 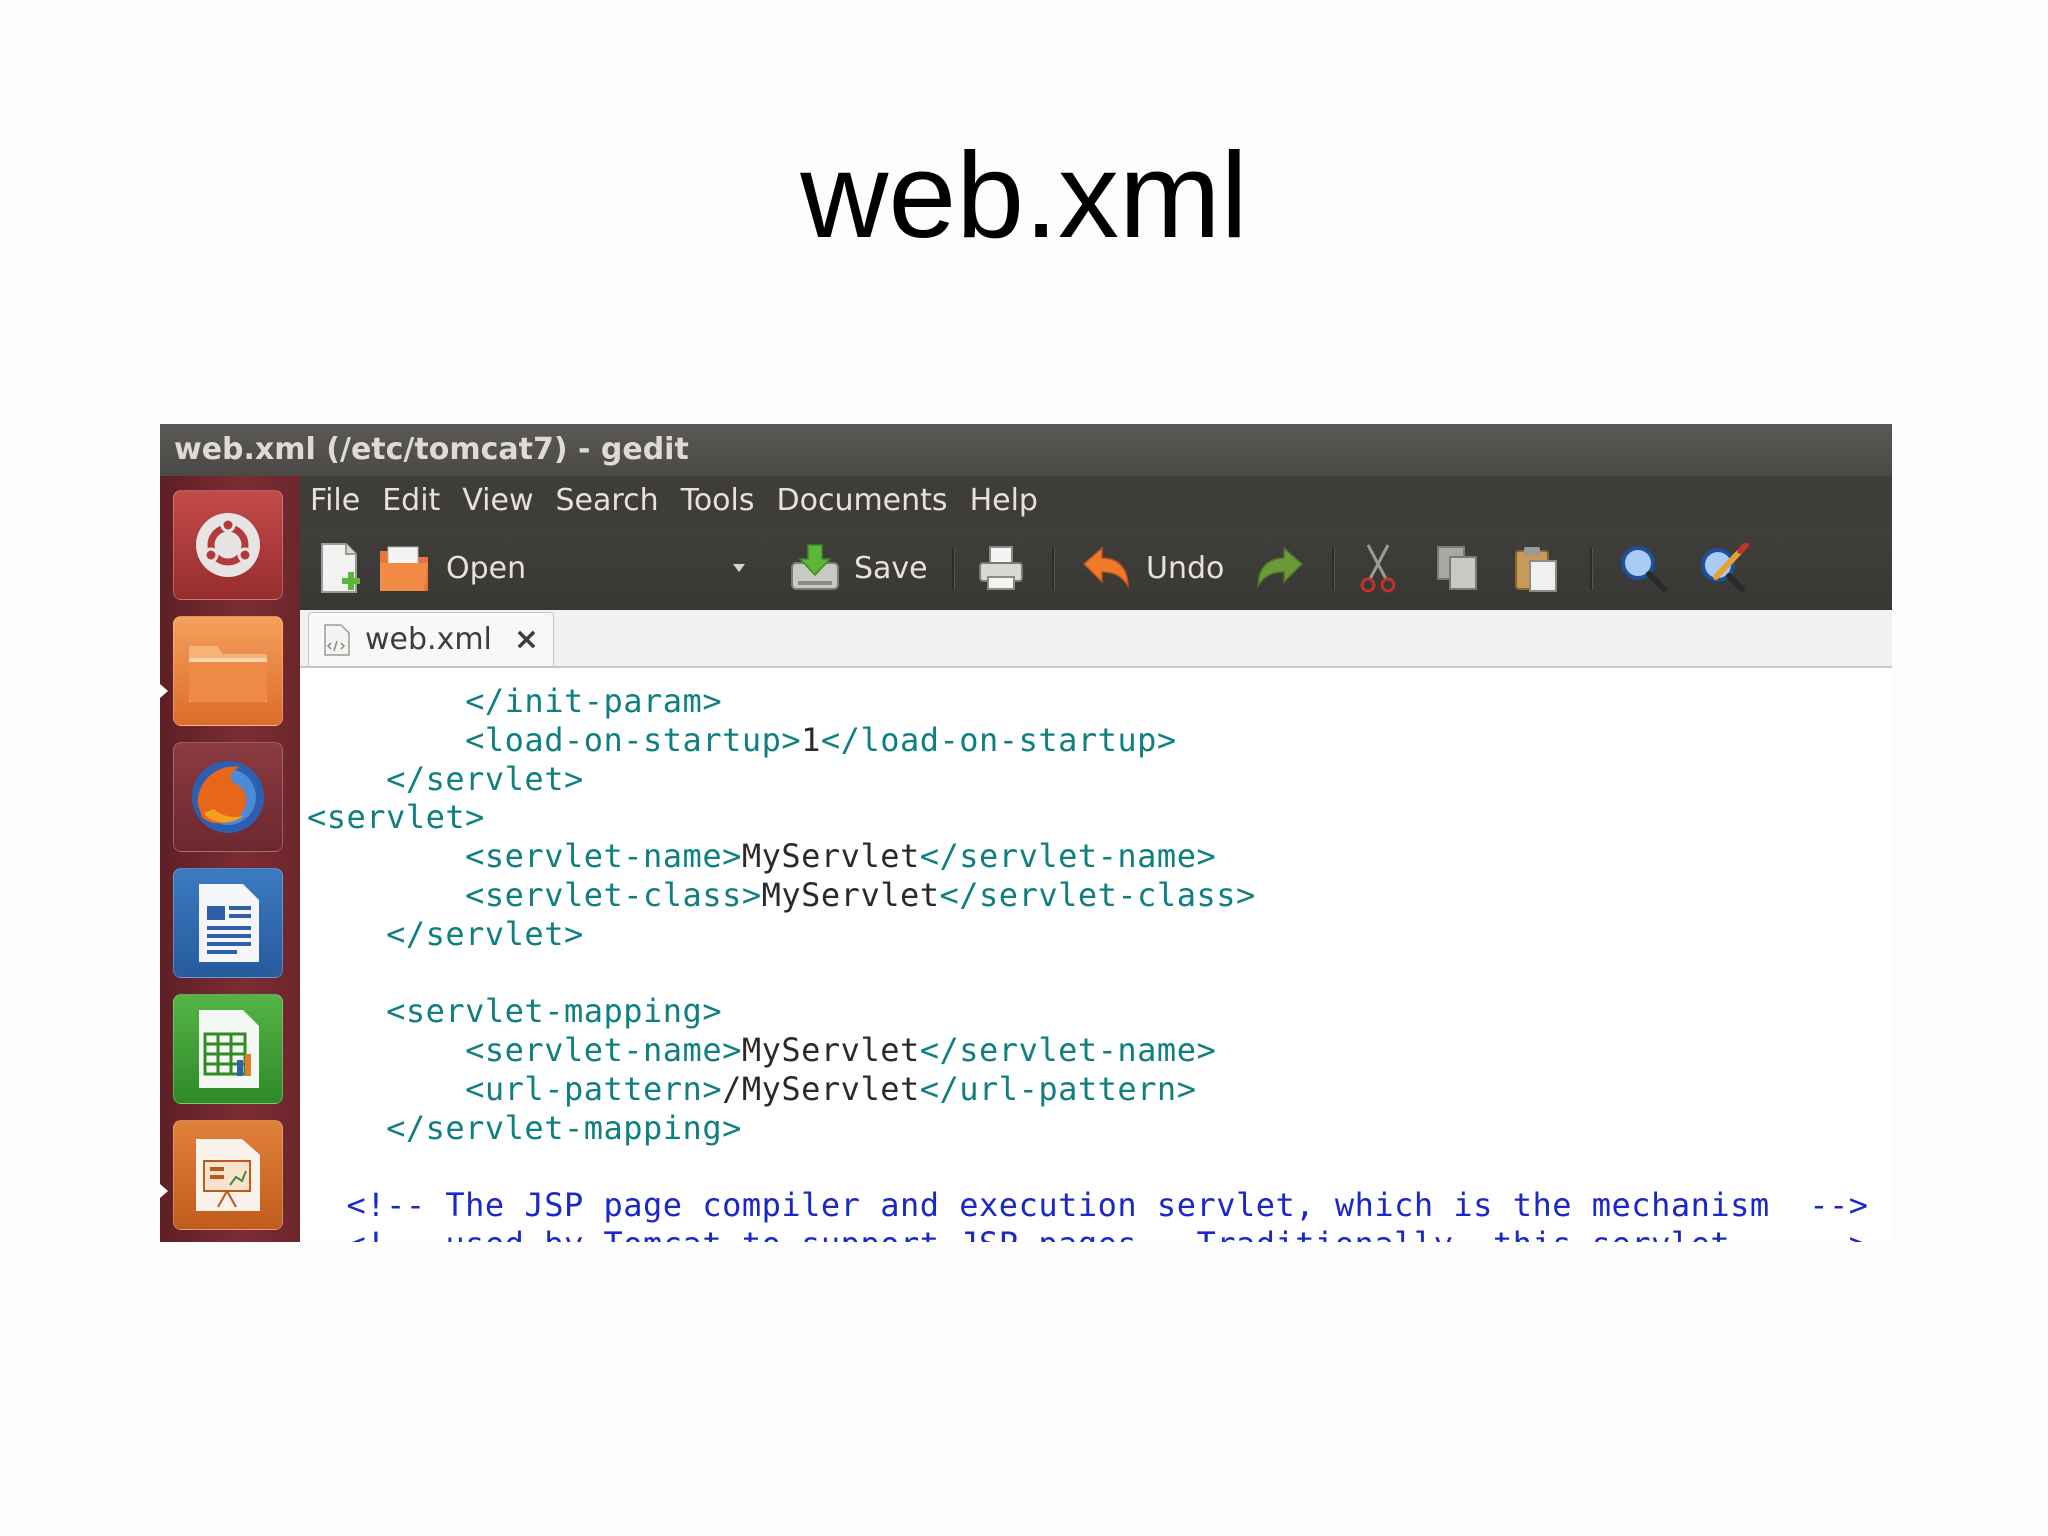 What do you see at coordinates (1096, 639) in the screenshot?
I see `document-tab-bar: web.xml ×` at bounding box center [1096, 639].